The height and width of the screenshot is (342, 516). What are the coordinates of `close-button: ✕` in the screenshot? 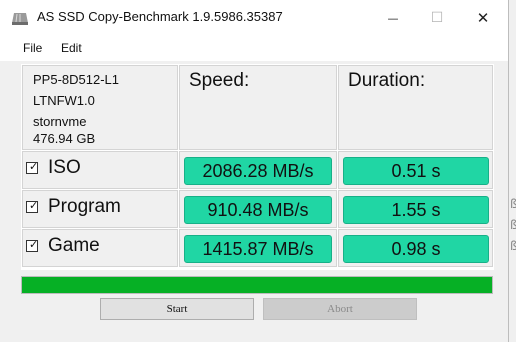 It's located at (483, 18).